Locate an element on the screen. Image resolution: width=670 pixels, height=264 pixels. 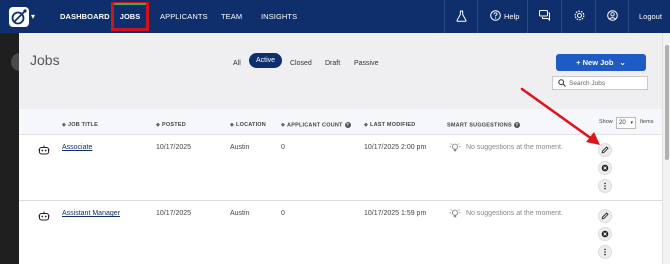
nav-dashboard: DASHBOARD is located at coordinates (85, 16).